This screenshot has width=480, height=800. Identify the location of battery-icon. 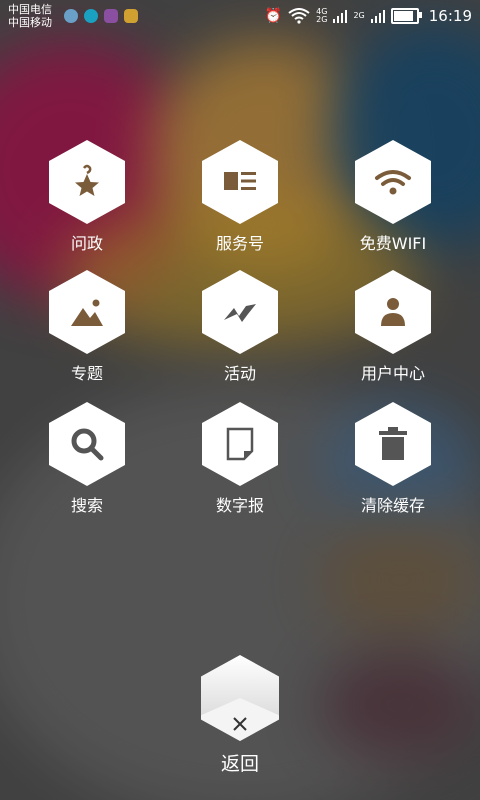
(406, 16).